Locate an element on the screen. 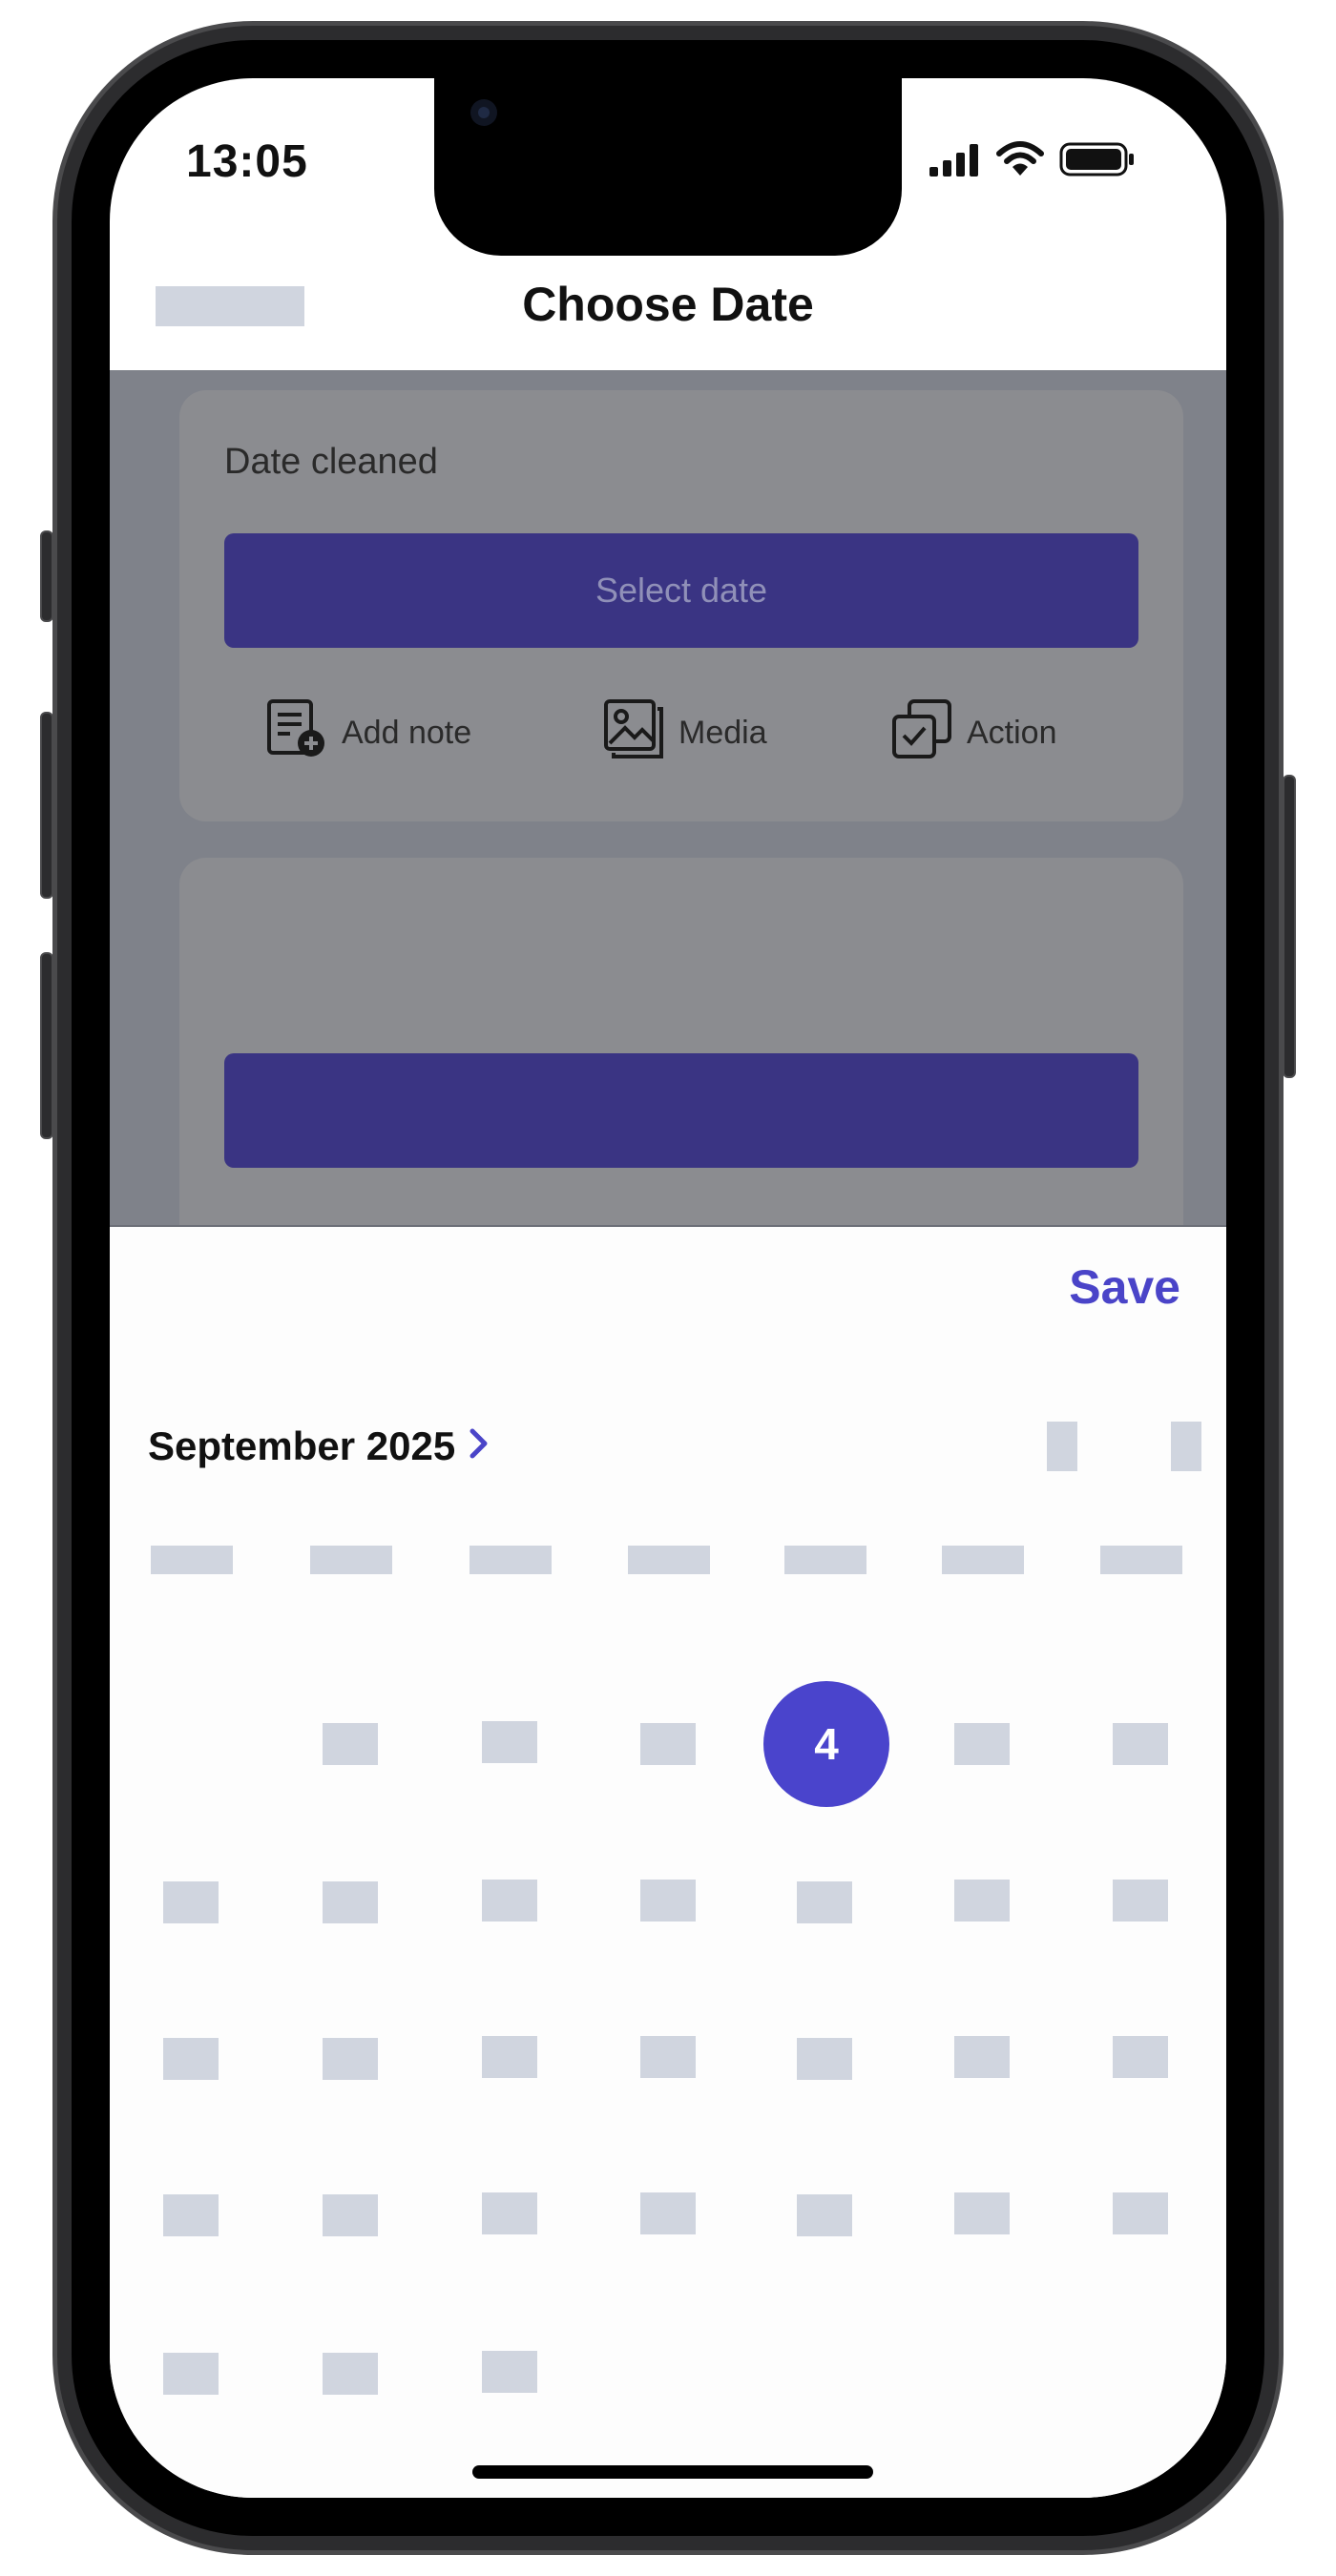 The image size is (1336, 2576). previous-month-button is located at coordinates (1062, 1446).